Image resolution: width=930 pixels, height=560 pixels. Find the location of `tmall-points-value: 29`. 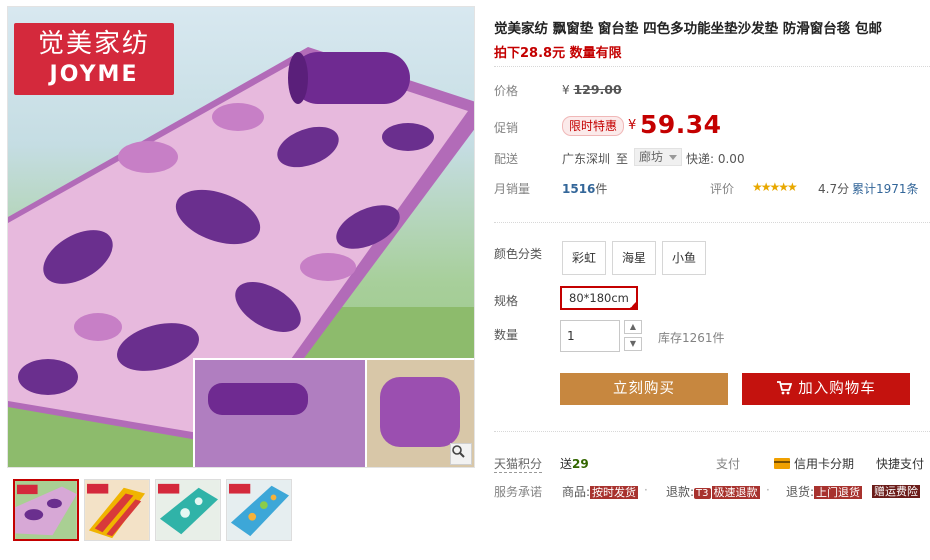

tmall-points-value: 29 is located at coordinates (580, 464).